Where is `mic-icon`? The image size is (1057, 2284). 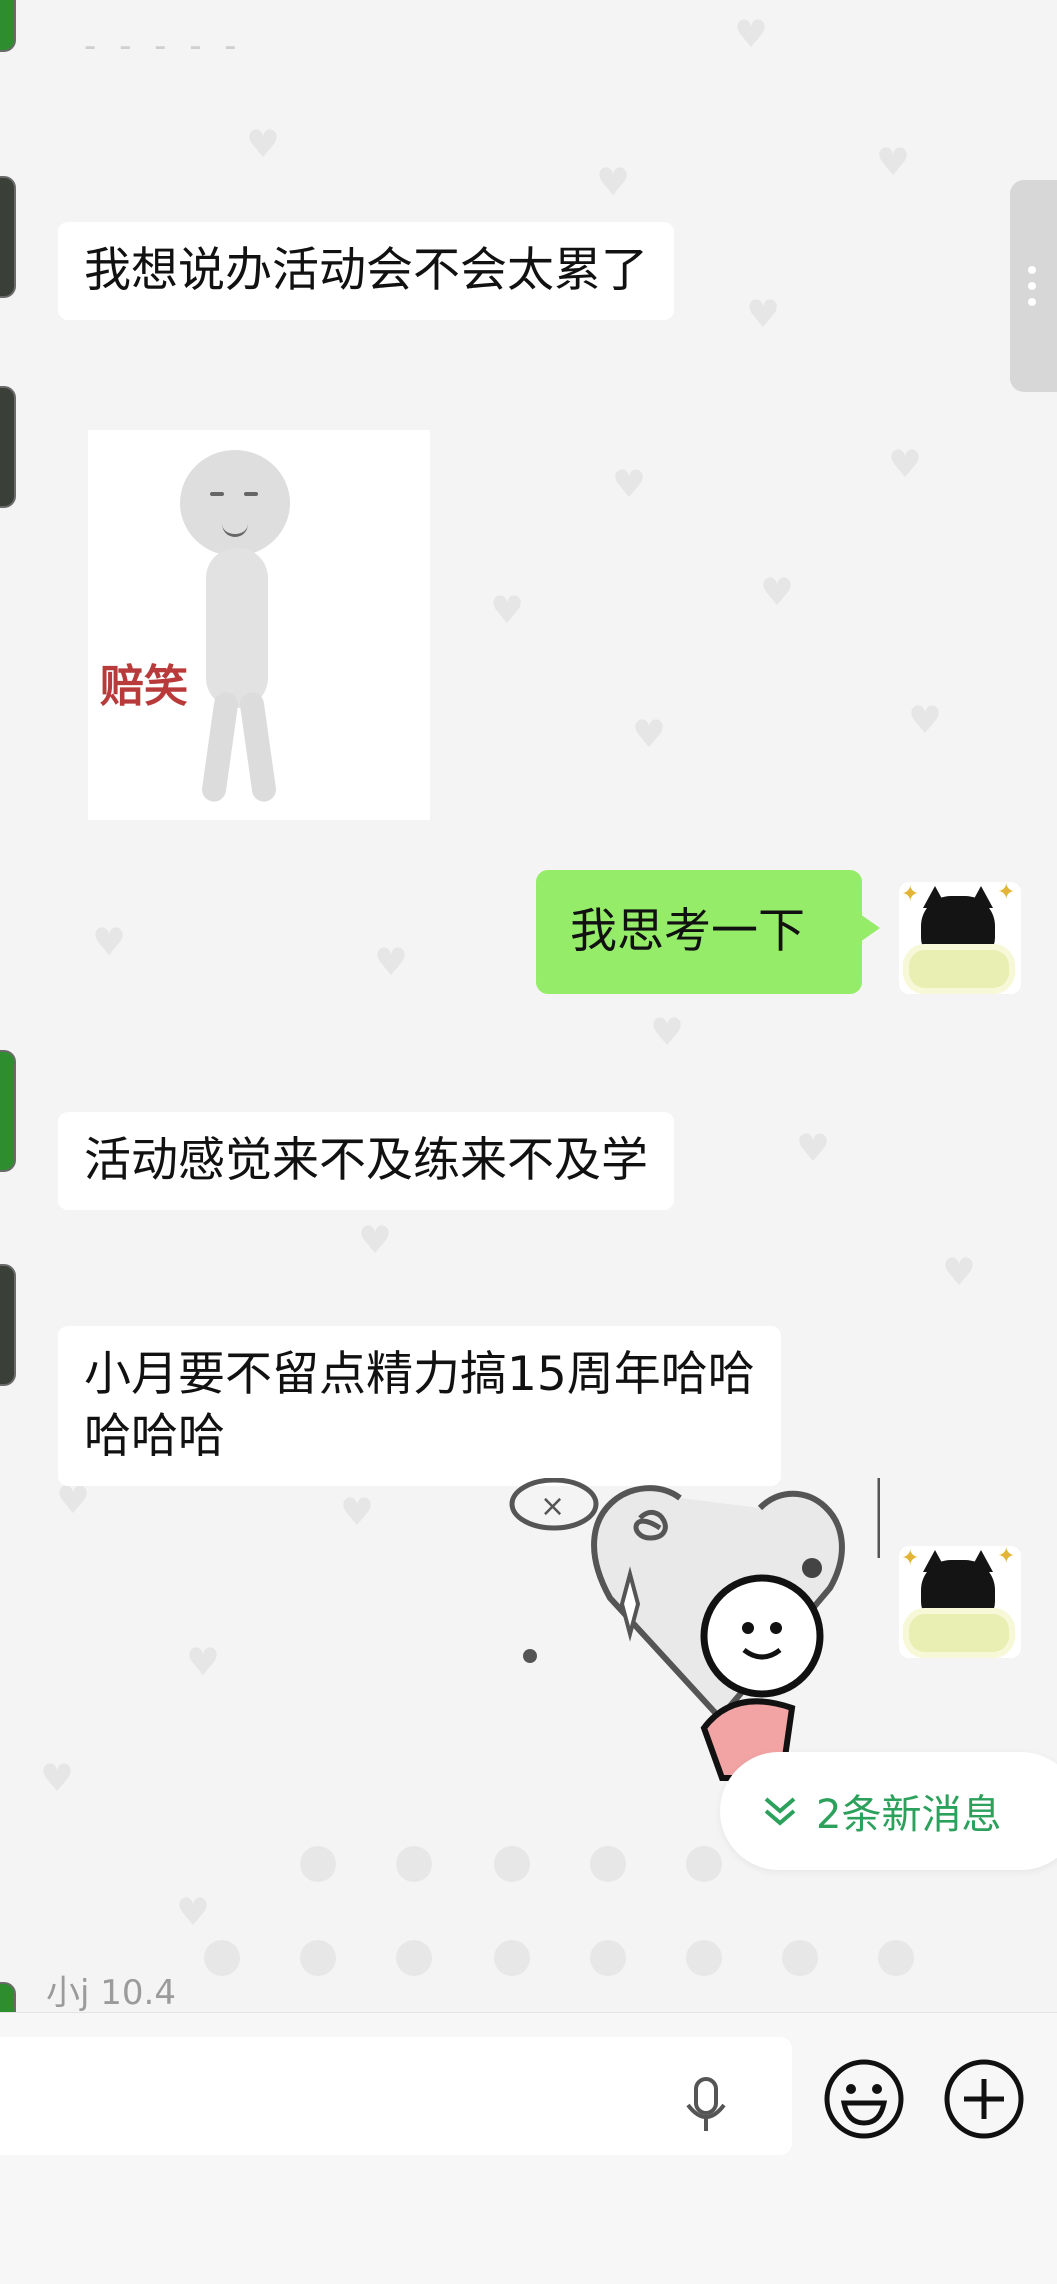 mic-icon is located at coordinates (706, 2106).